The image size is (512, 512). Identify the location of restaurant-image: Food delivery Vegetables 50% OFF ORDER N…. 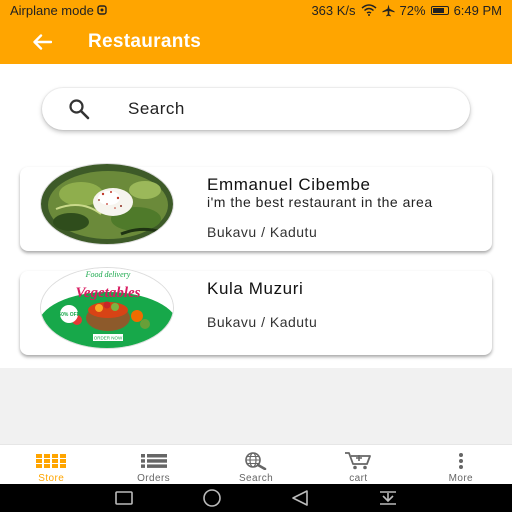
(107, 308).